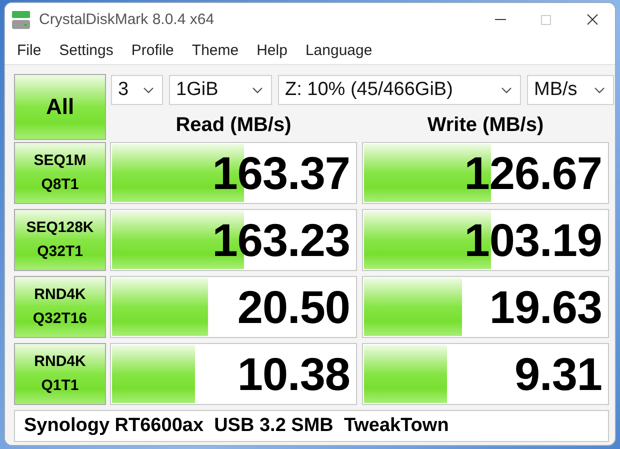 The height and width of the screenshot is (449, 620). I want to click on column-header: Write (MB/s), so click(485, 125).